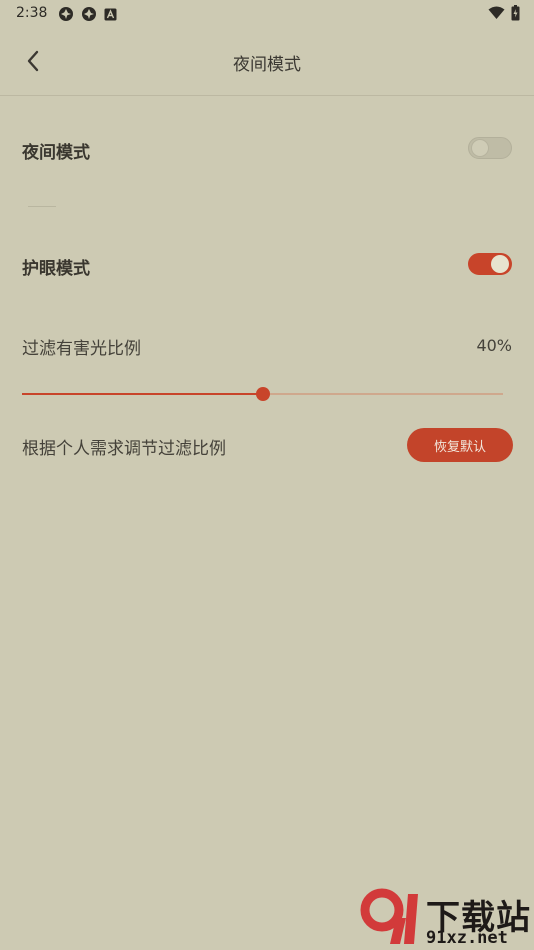 The height and width of the screenshot is (950, 534). I want to click on app-bar: 夜间模式, so click(267, 62).